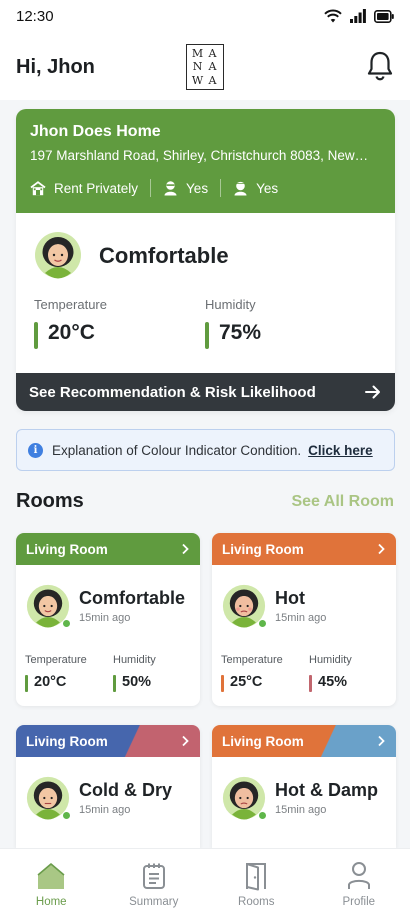  I want to click on logo-letter: N, so click(197, 67).